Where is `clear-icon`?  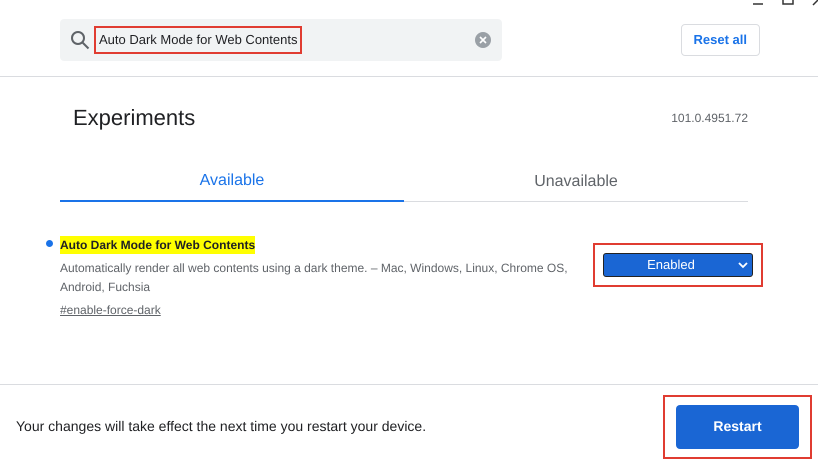
clear-icon is located at coordinates (483, 40).